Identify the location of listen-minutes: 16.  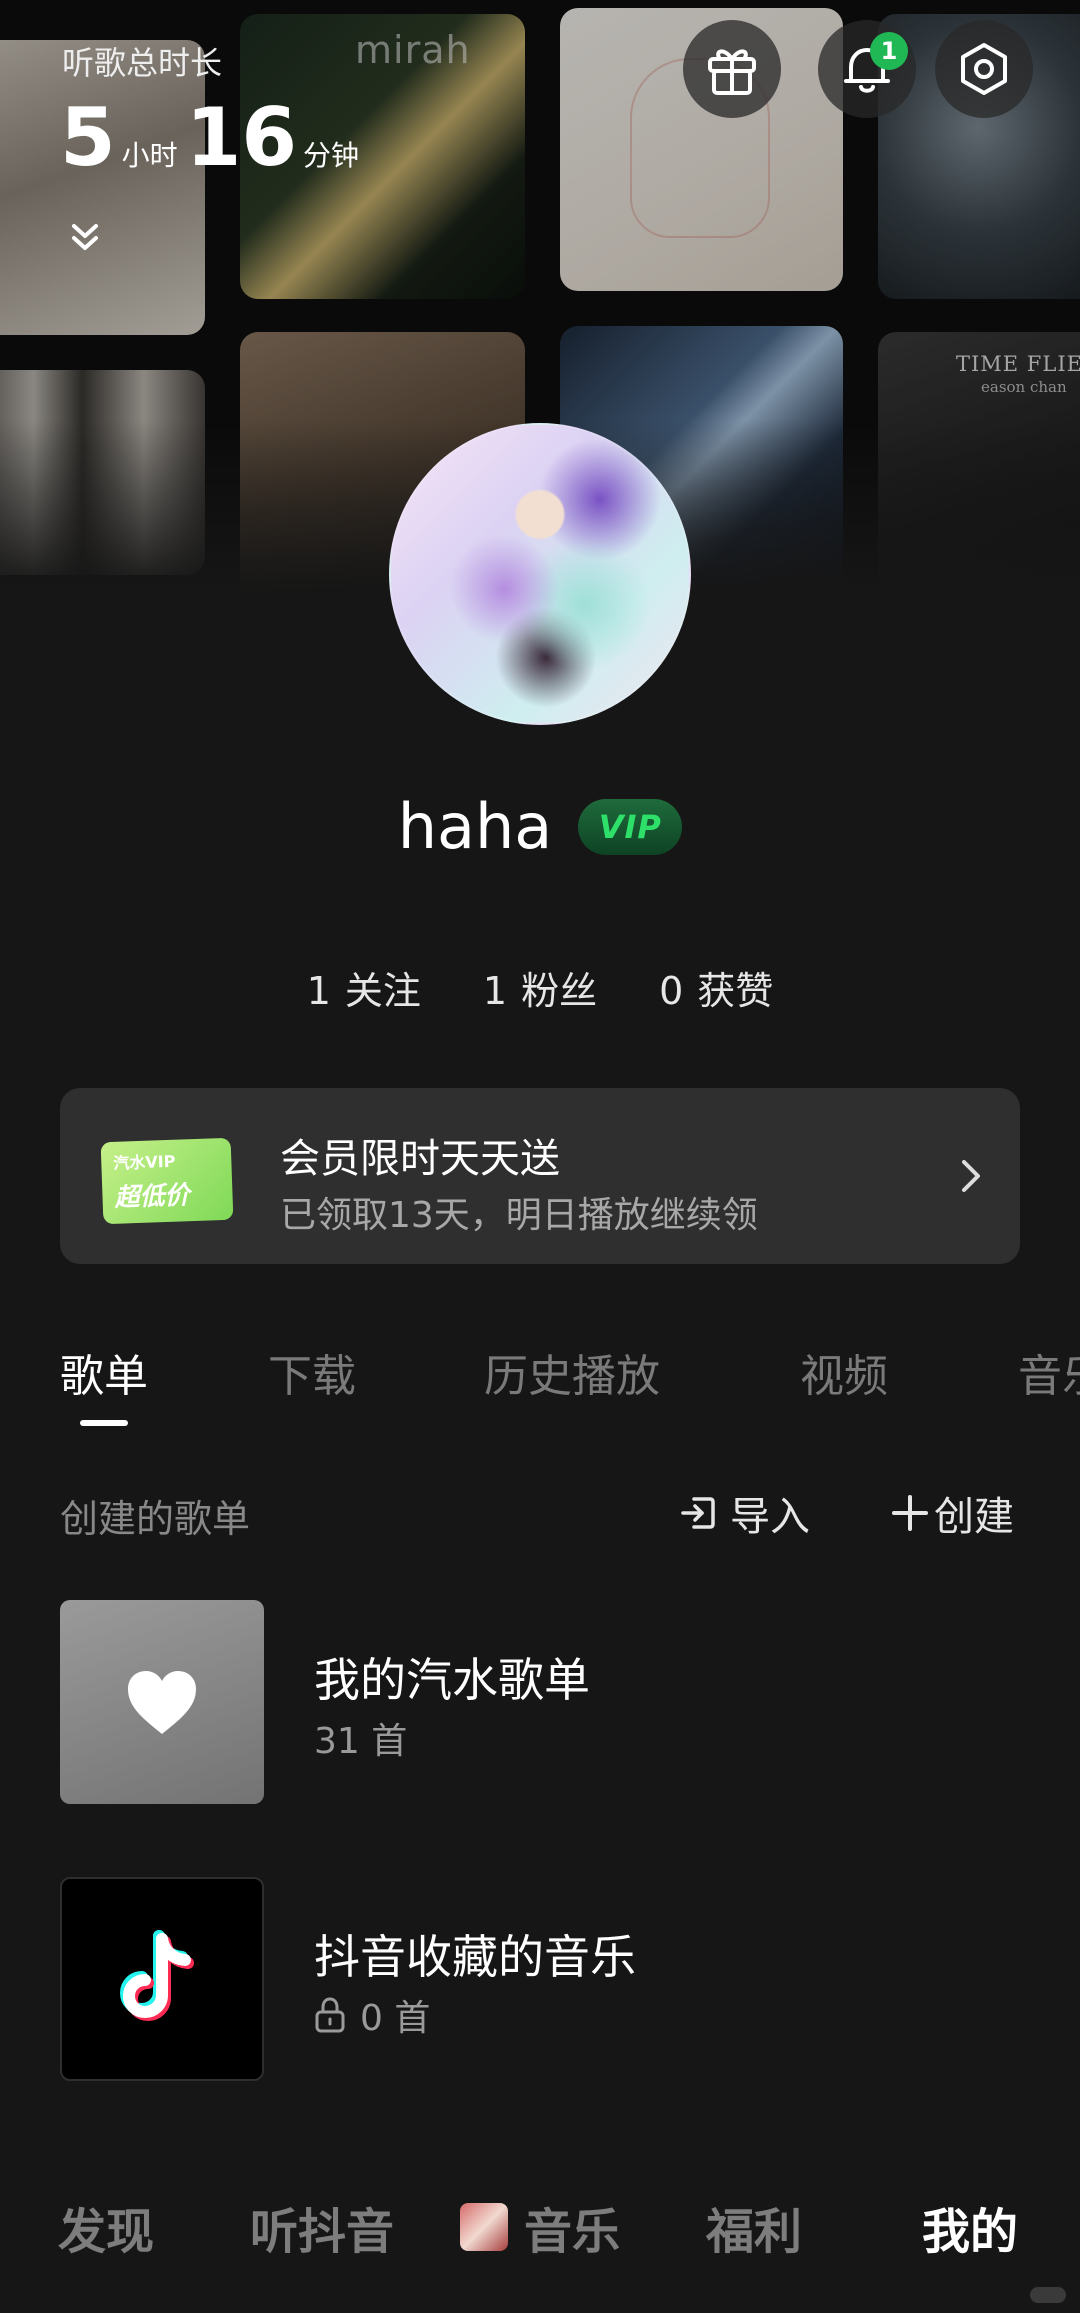
(241, 137).